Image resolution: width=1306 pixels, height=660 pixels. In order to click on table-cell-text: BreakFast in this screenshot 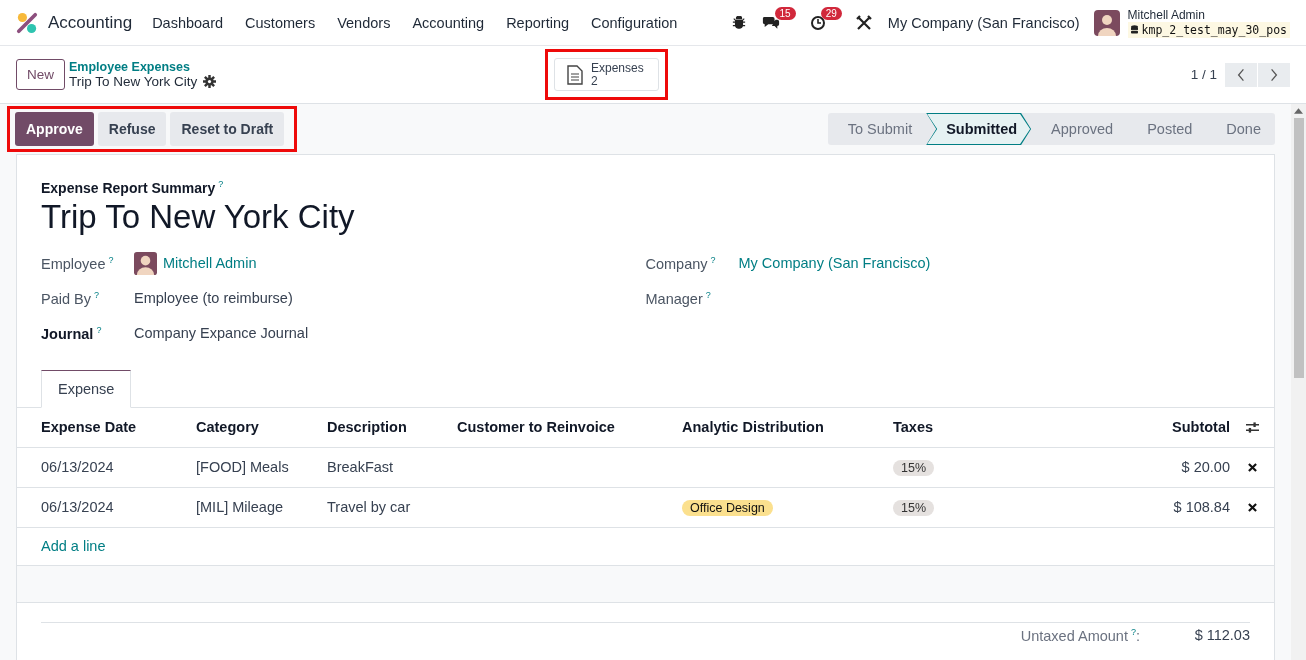, I will do `click(361, 467)`.